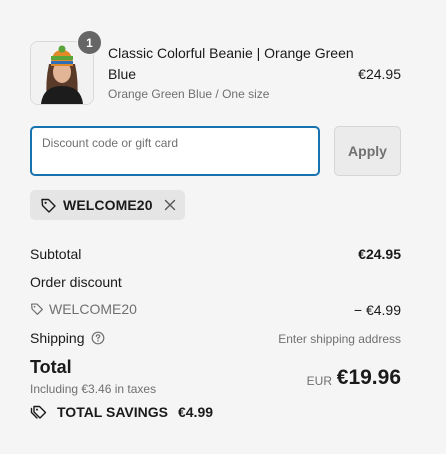 The image size is (446, 454). Describe the element at coordinates (112, 412) in the screenshot. I see `total-savings-label: TOTAL SAVINGS` at that location.